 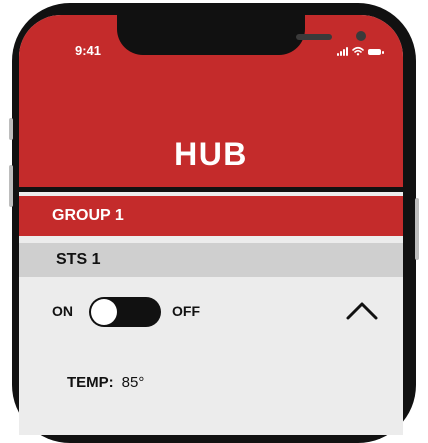 What do you see at coordinates (90, 382) in the screenshot?
I see `temp-label: TEMP:` at bounding box center [90, 382].